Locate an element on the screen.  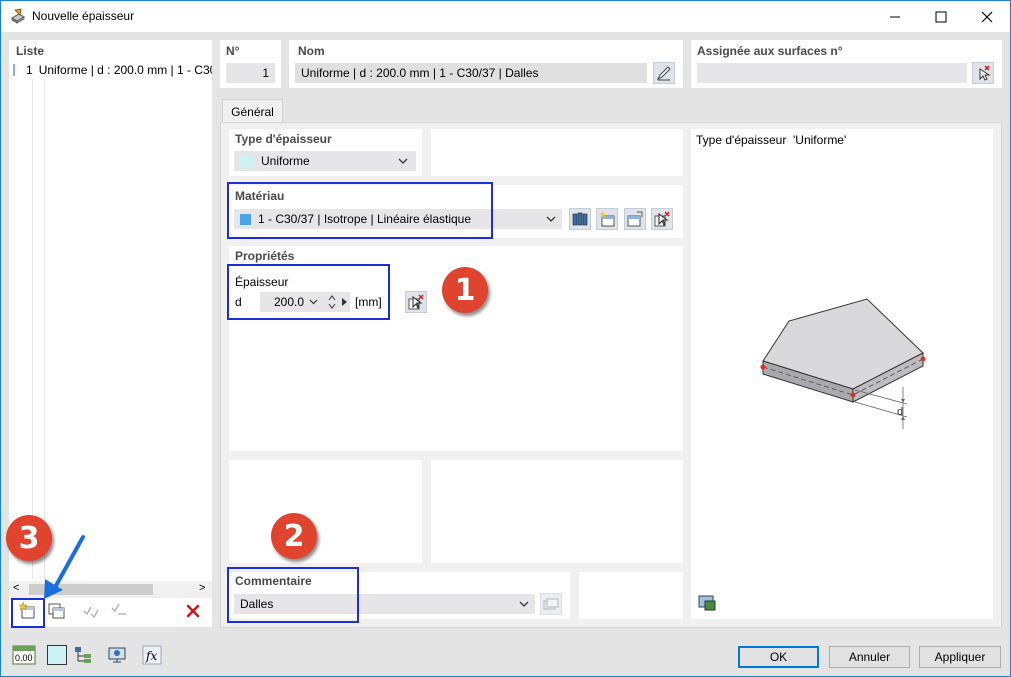
view-button is located at coordinates (117, 655).